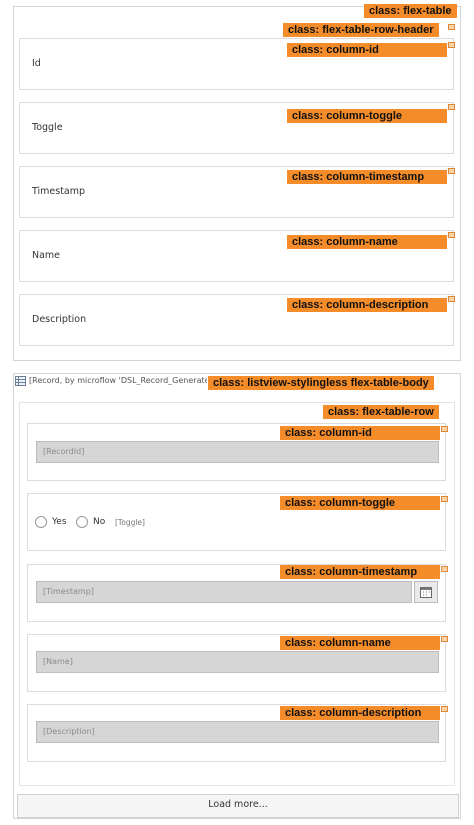 The height and width of the screenshot is (825, 474). I want to click on header-label-name: Name, so click(46, 255).